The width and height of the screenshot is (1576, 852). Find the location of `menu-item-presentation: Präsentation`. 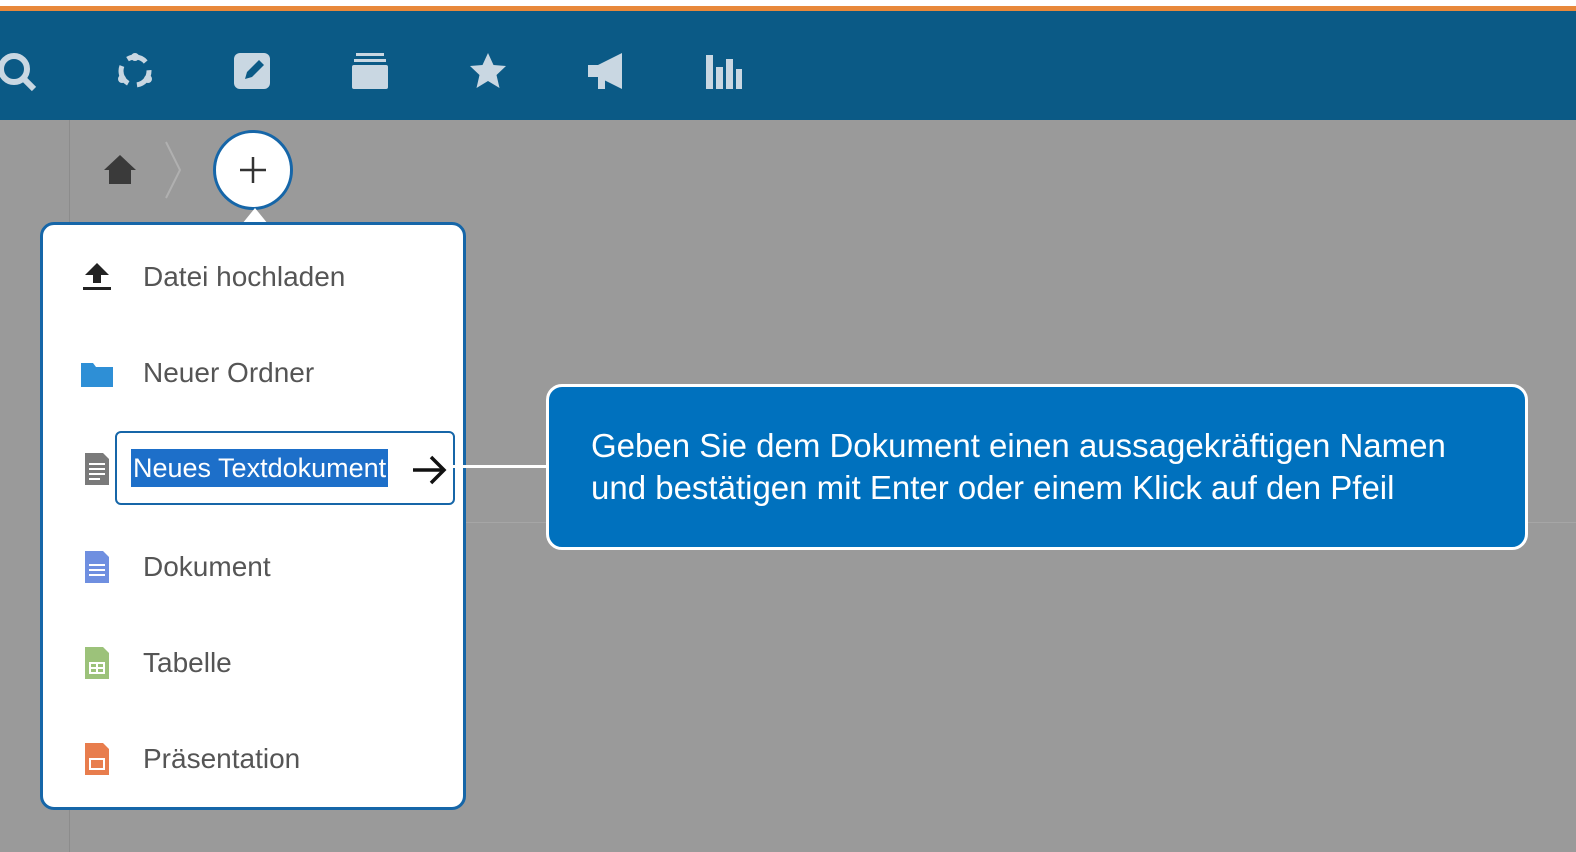

menu-item-presentation: Präsentation is located at coordinates (253, 759).